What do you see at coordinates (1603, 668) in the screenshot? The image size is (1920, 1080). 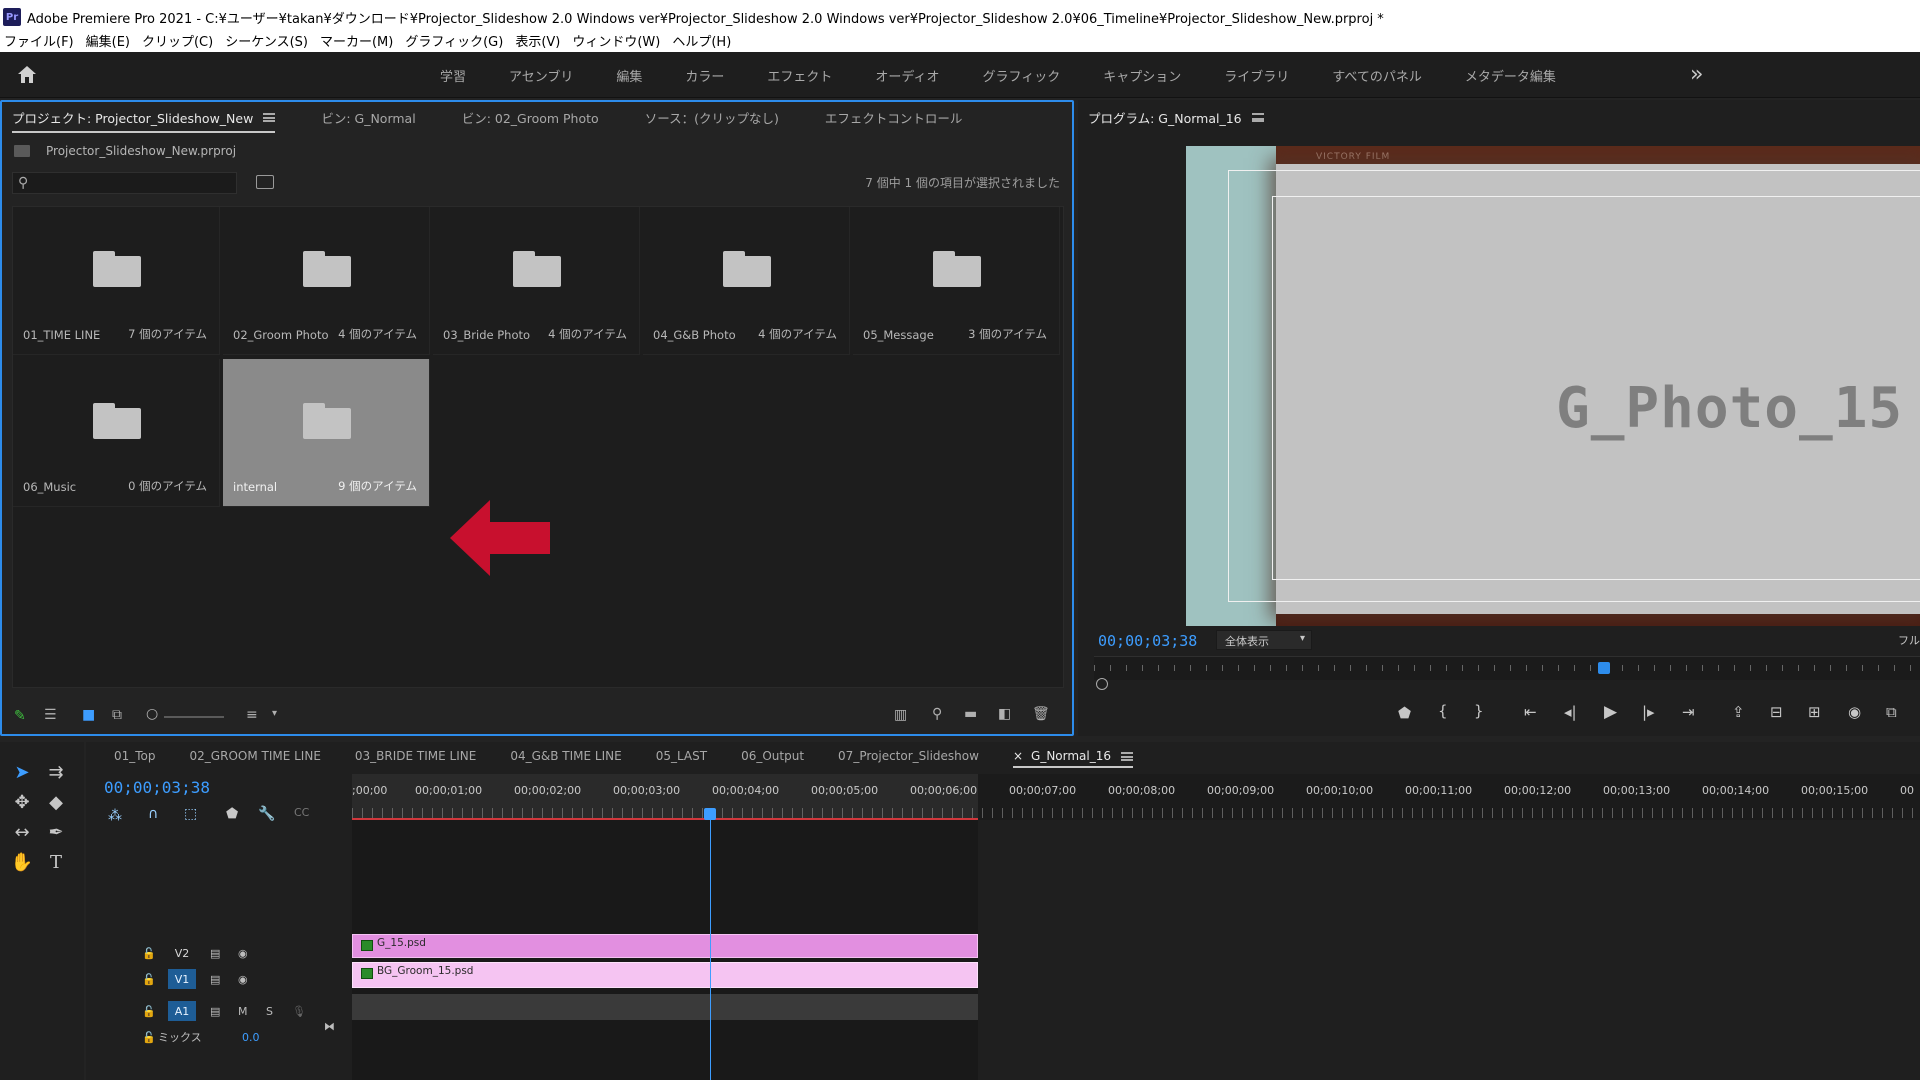 I see `program-playhead` at bounding box center [1603, 668].